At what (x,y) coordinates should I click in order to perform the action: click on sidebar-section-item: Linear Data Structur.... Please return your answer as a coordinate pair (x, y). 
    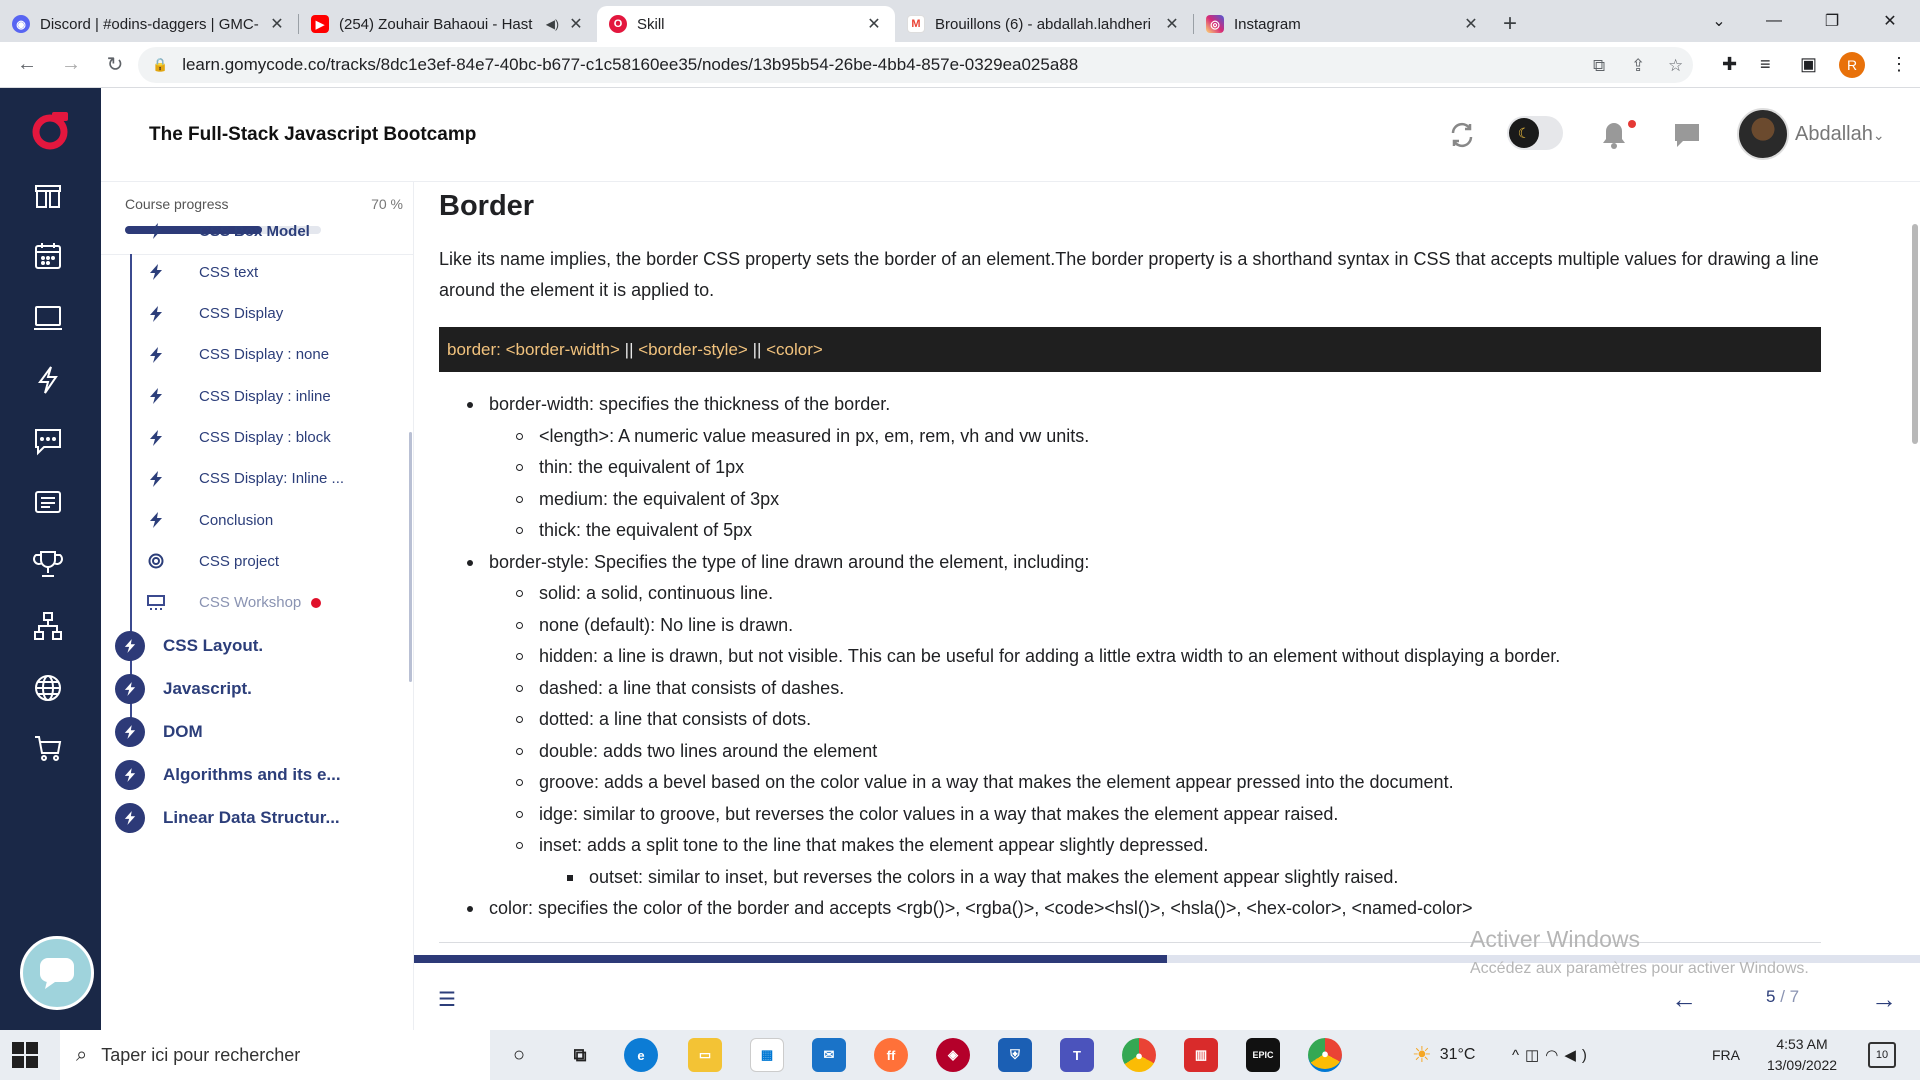
    Looking at the image, I should click on (260, 818).